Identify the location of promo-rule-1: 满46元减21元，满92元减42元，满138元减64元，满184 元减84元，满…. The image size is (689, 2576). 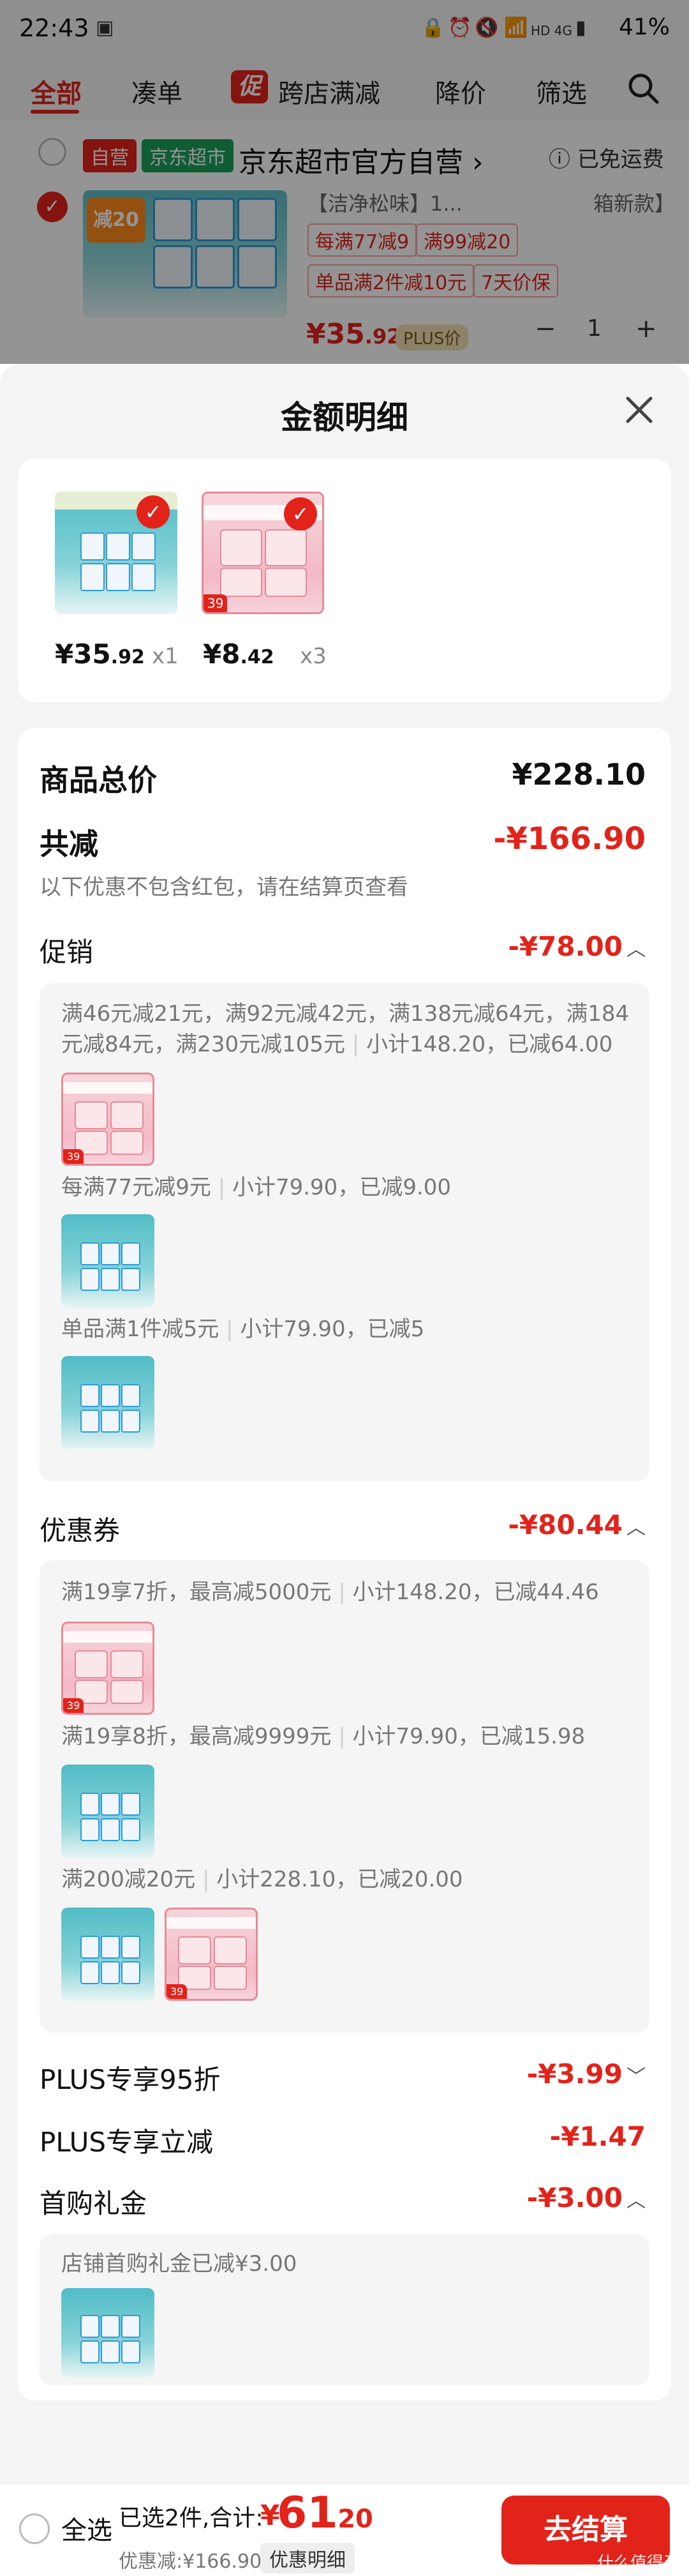
(346, 1029).